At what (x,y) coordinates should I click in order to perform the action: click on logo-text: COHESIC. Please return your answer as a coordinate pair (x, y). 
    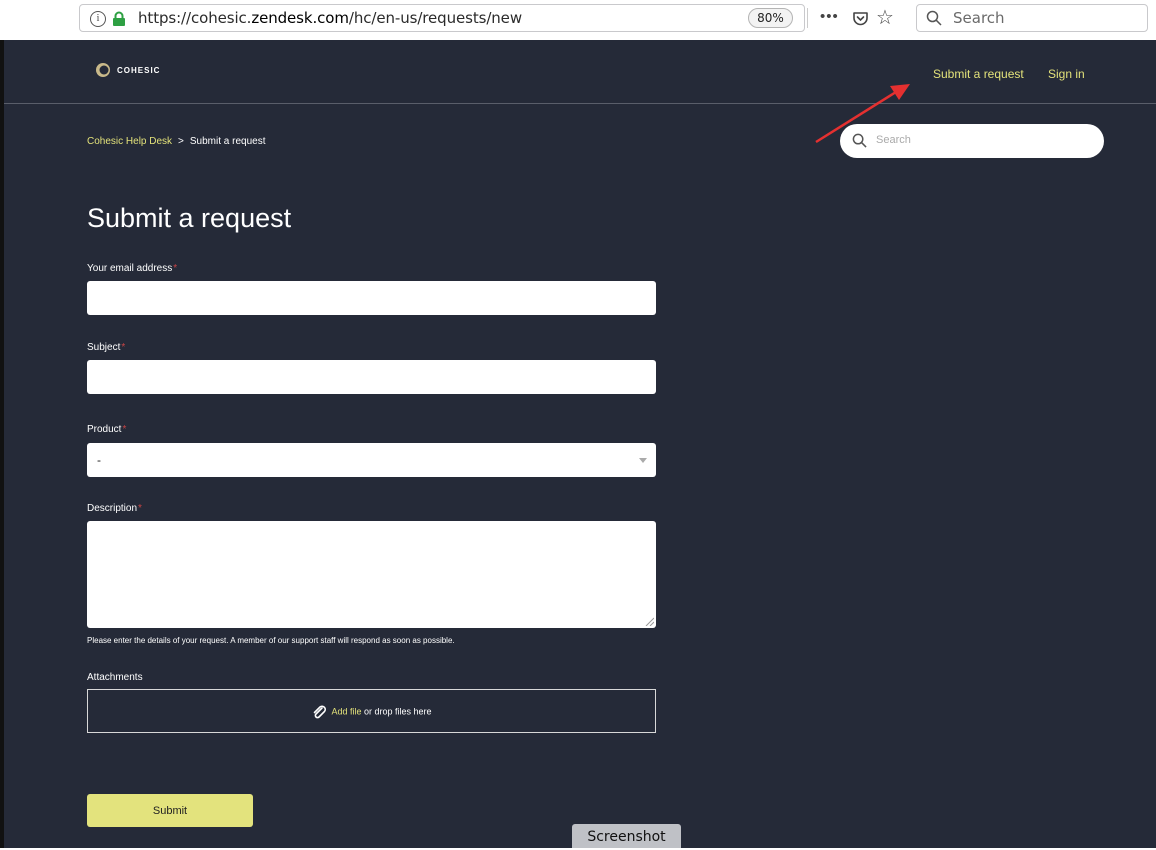
    Looking at the image, I should click on (139, 70).